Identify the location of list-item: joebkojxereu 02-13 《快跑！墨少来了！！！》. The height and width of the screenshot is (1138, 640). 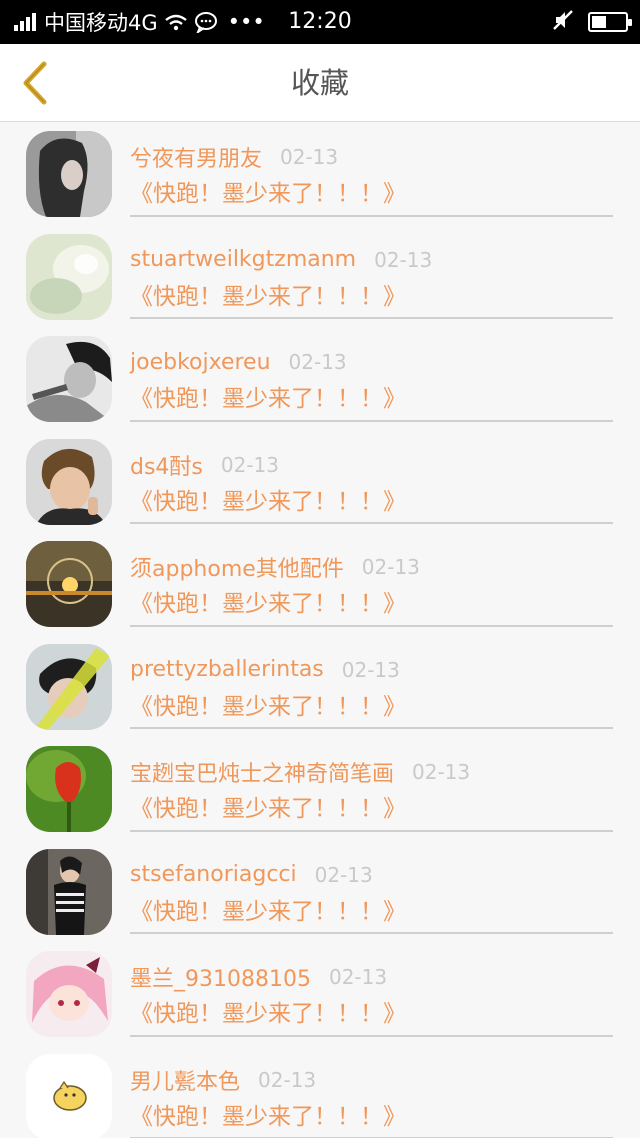
(320, 378).